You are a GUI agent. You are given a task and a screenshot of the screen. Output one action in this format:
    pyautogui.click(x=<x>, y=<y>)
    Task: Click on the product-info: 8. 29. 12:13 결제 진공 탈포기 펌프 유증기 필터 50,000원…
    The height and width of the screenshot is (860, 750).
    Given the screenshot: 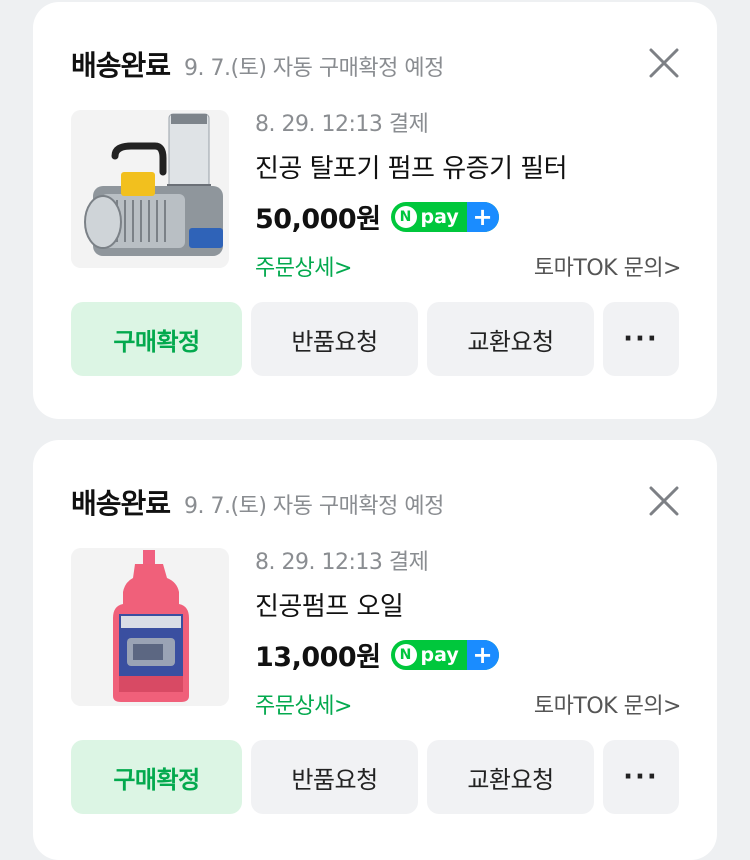 What is the action you would take?
    pyautogui.click(x=468, y=194)
    